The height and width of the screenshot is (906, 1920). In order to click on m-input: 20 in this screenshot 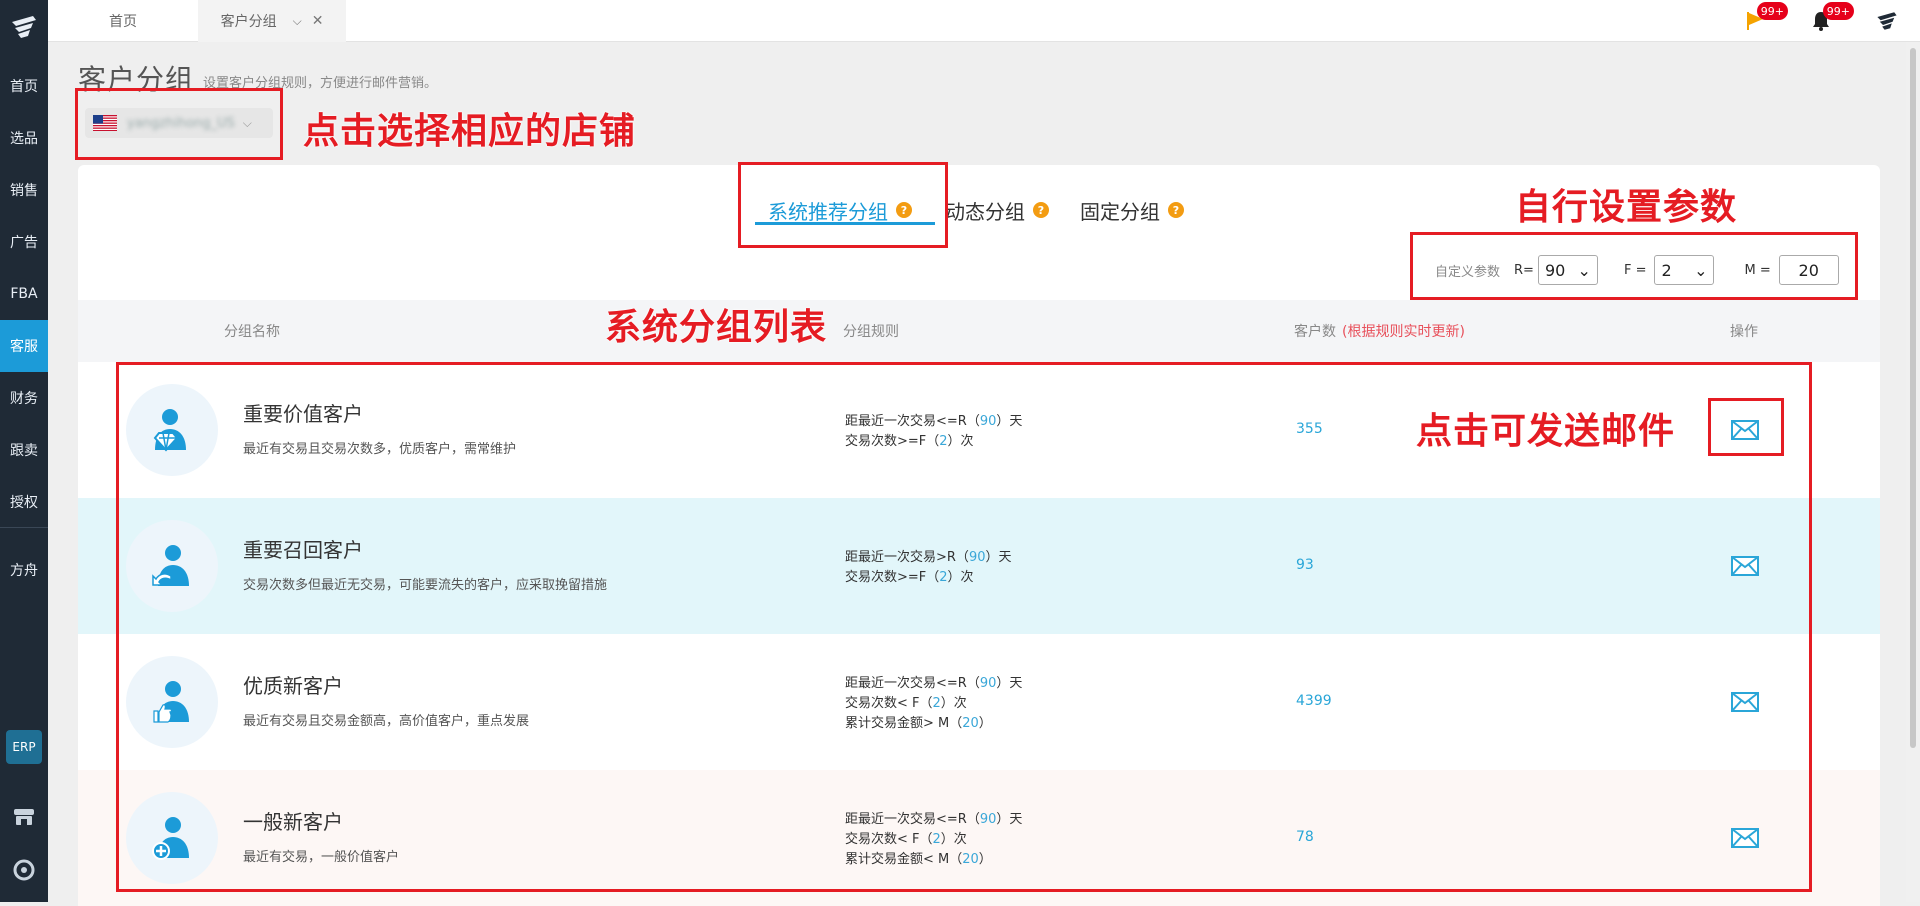, I will do `click(1808, 270)`.